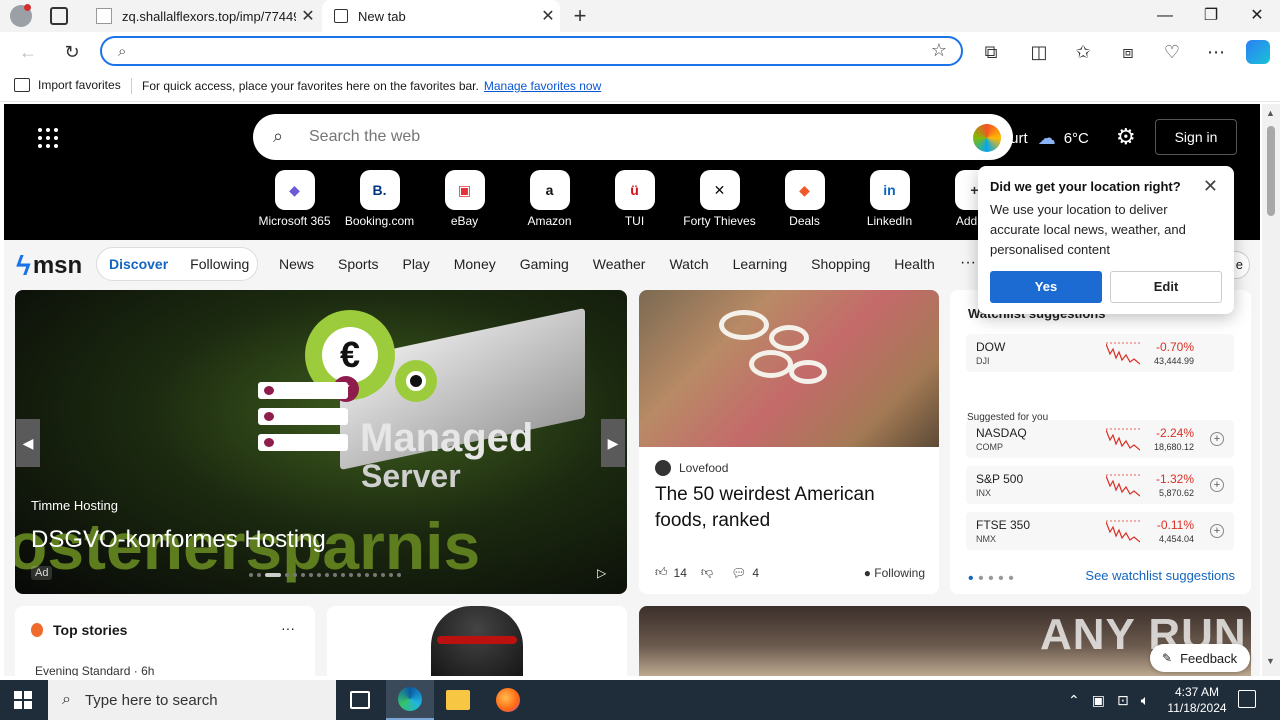 The image size is (1280, 720). I want to click on category-watch: Watch, so click(688, 264).